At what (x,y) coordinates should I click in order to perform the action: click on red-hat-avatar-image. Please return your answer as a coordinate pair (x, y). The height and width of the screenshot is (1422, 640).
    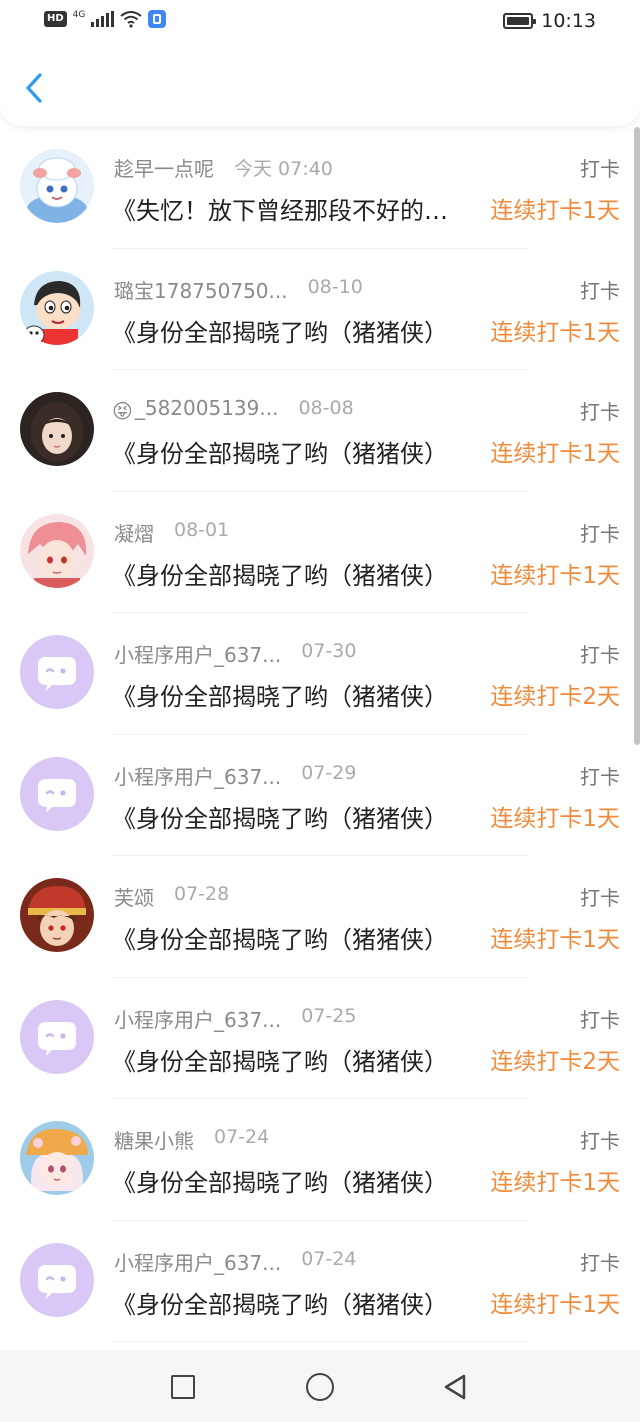
    Looking at the image, I should click on (57, 915).